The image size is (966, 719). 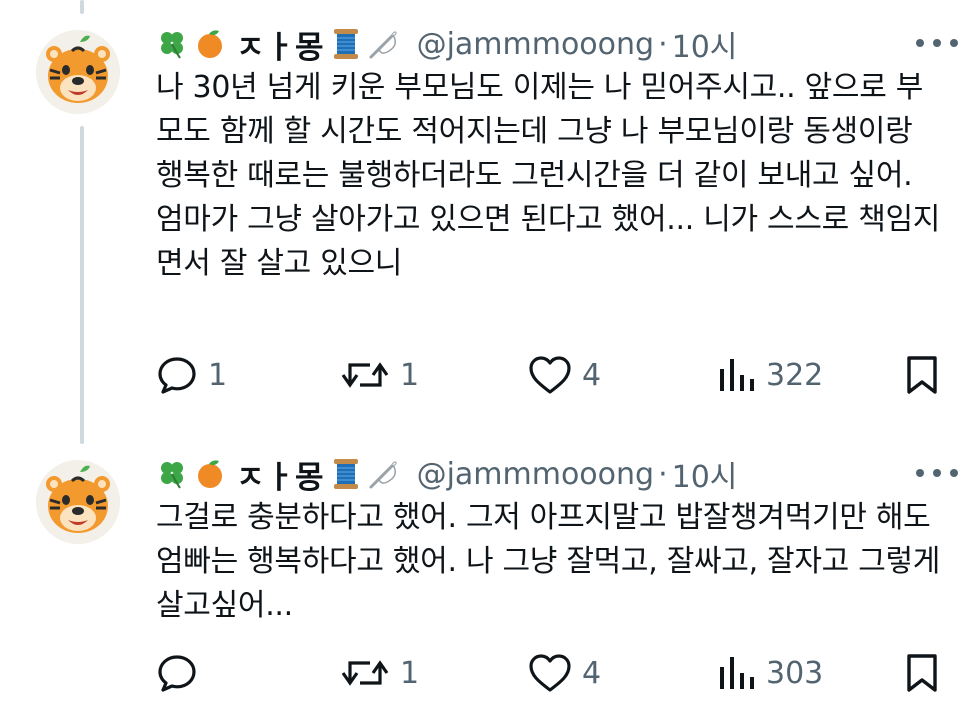 I want to click on view-count: 303, so click(x=795, y=673).